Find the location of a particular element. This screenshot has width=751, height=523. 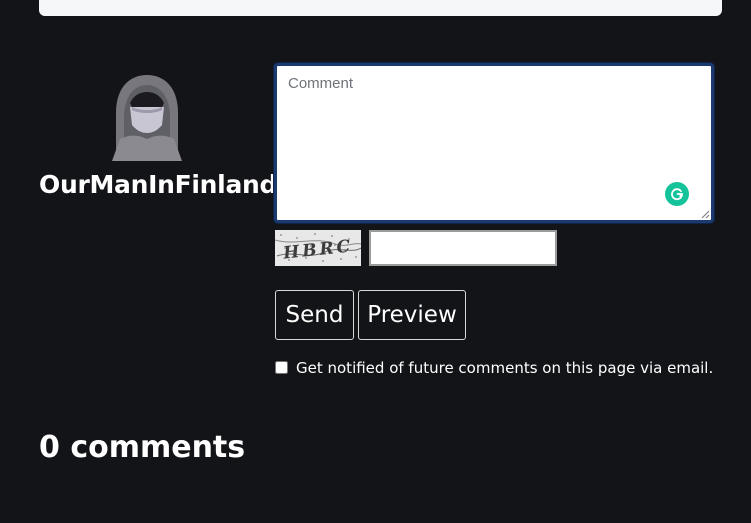

captcha-input is located at coordinates (463, 248).